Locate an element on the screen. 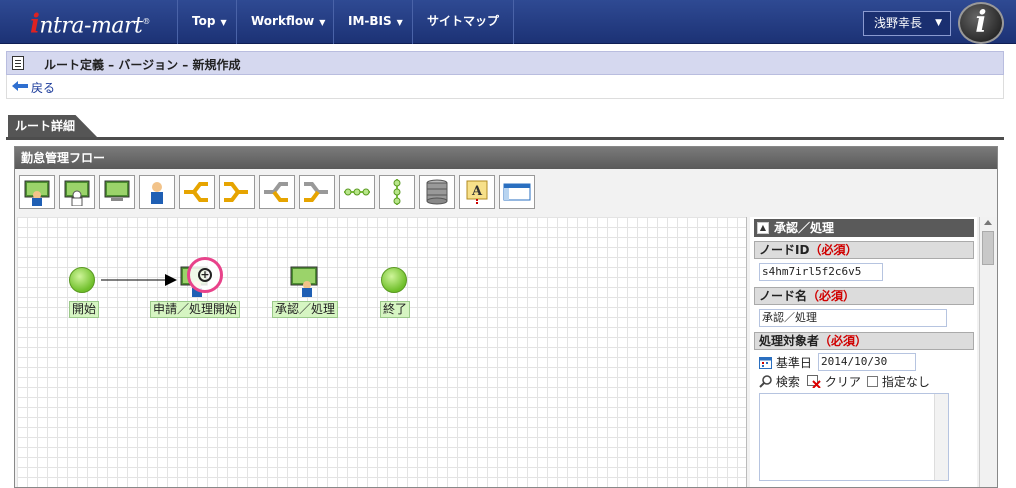  svg-text: A is located at coordinates (477, 191).